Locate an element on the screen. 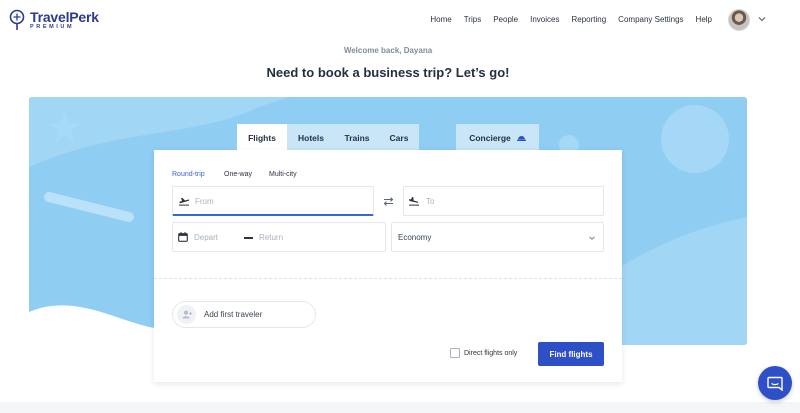 This screenshot has height=413, width=800. date-separator is located at coordinates (248, 238).